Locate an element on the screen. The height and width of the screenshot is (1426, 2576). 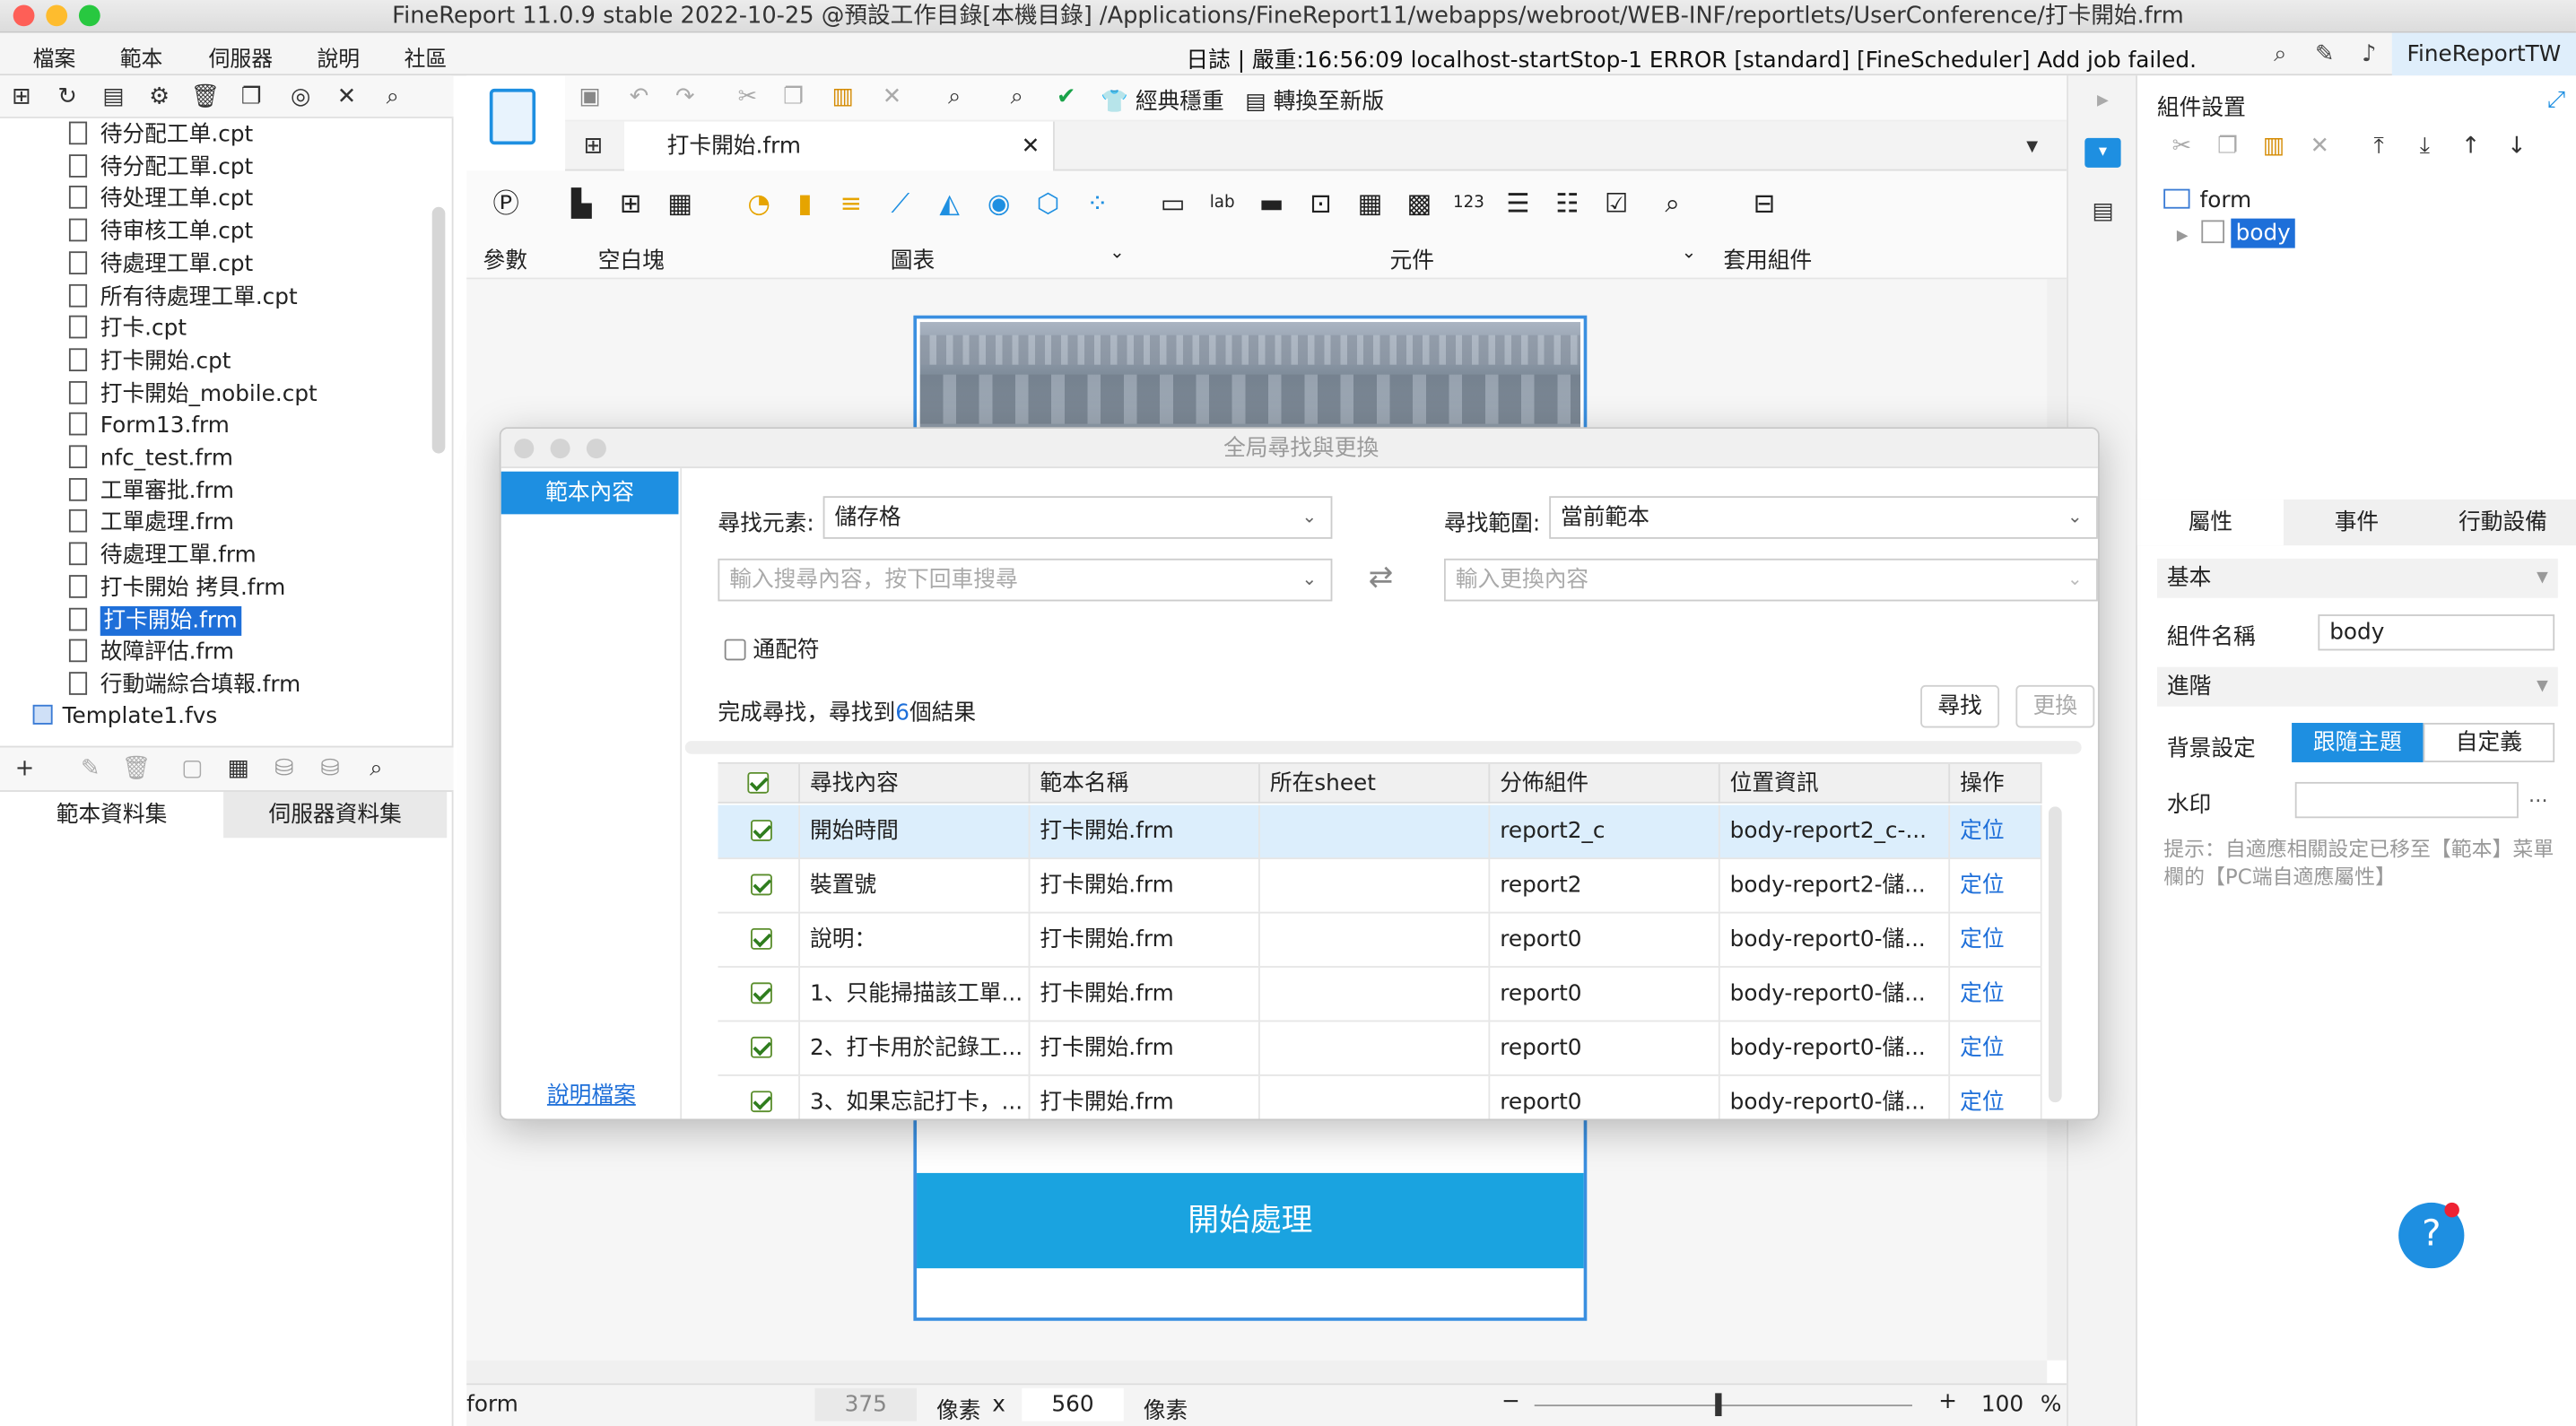
delete-icon: ✕ is located at coordinates (2320, 146).